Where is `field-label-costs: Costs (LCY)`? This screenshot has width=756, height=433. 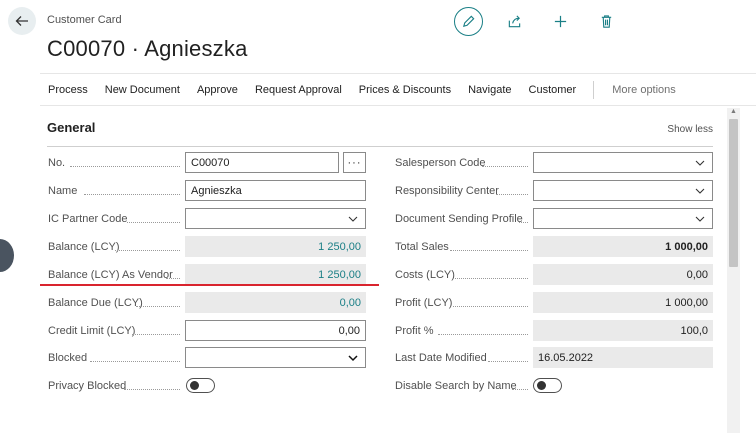
field-label-costs: Costs (LCY) is located at coordinates (425, 274).